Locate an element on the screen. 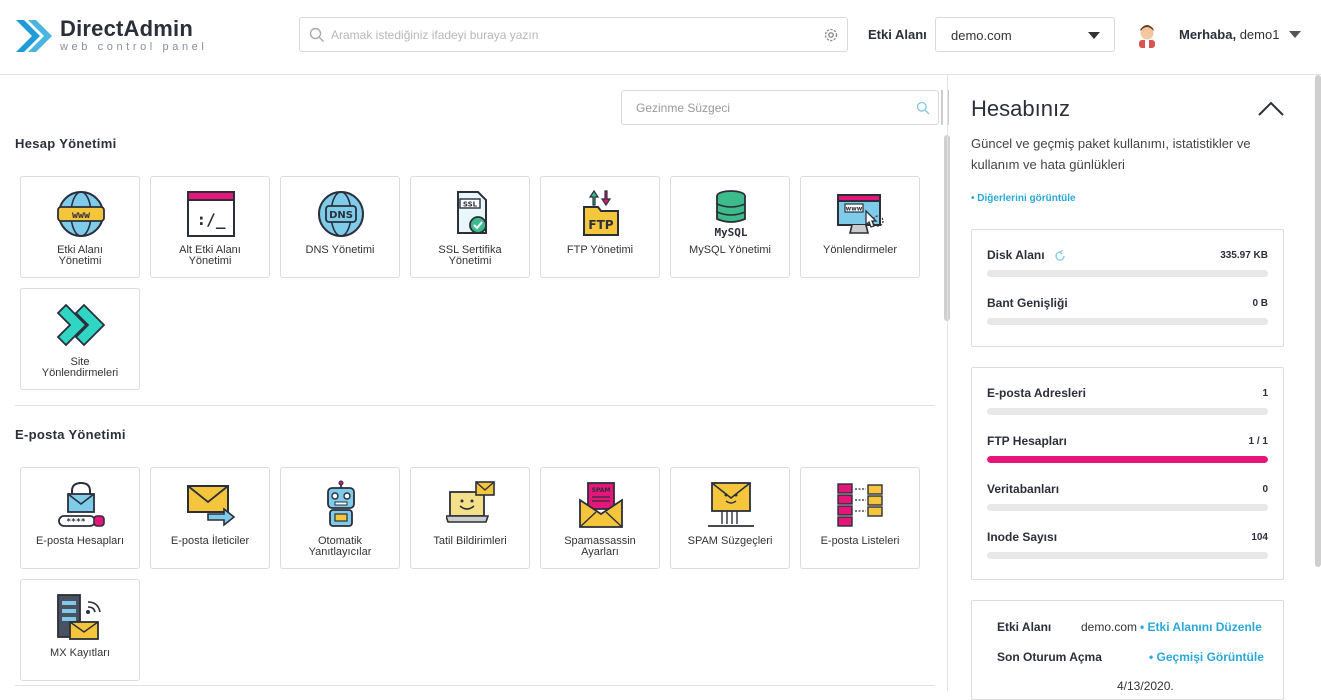  view-history-link: • Geçmişi Görüntüle is located at coordinates (1206, 657).